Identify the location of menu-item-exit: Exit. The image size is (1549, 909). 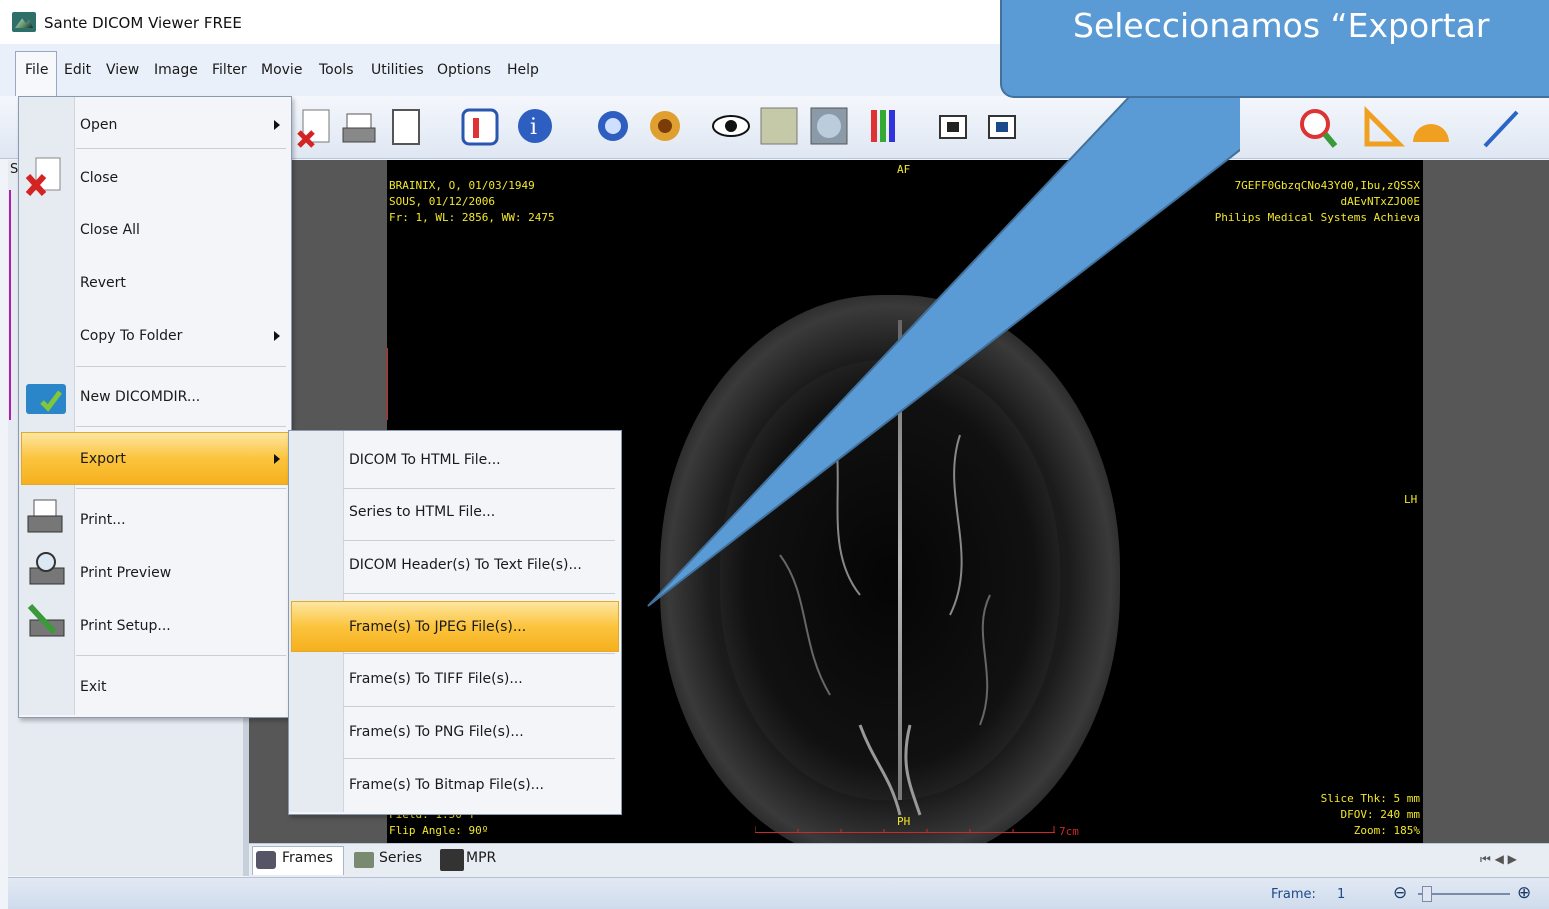
(93, 687).